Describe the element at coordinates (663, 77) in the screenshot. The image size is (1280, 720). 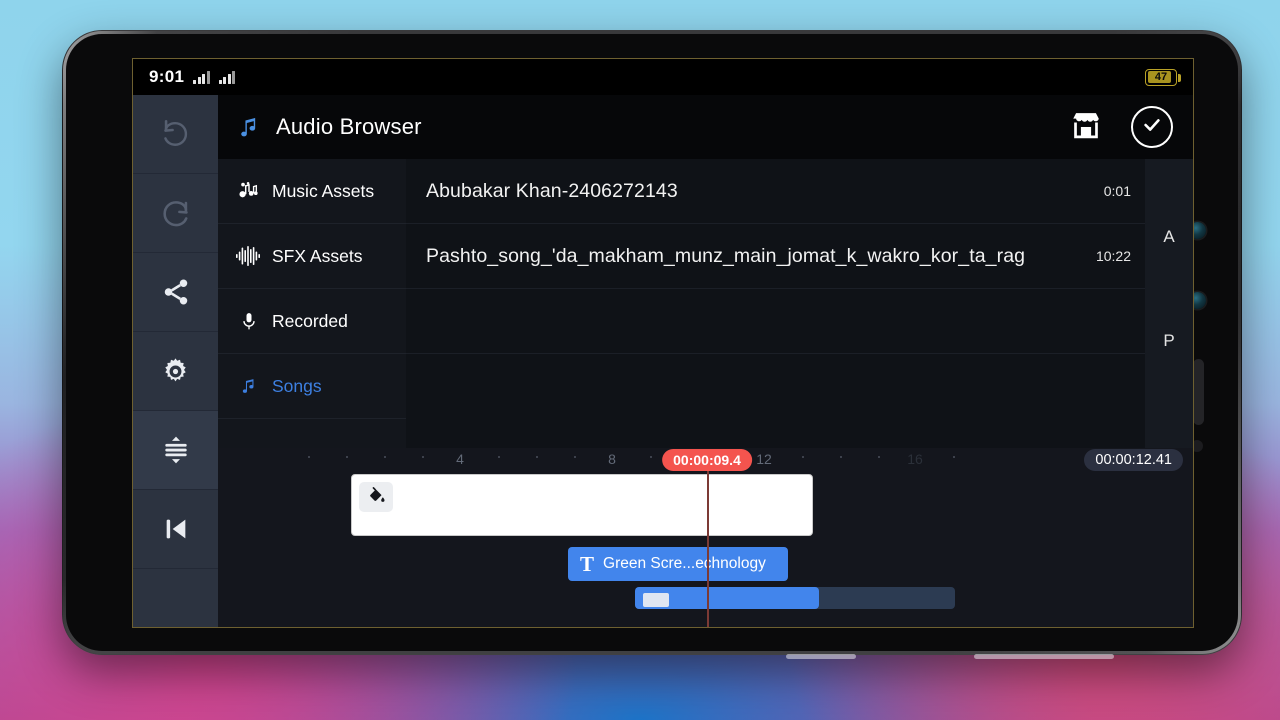
I see `status-bar-top: 9:01 47` at that location.